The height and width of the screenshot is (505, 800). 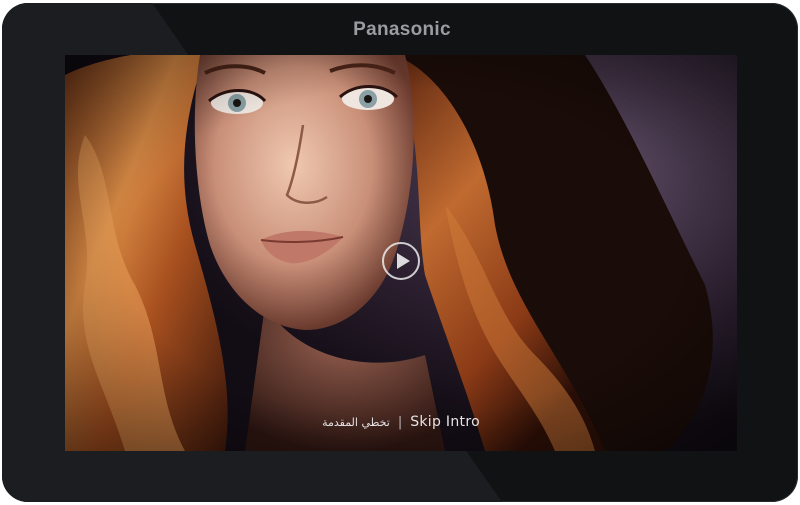 I want to click on play-button, so click(x=401, y=261).